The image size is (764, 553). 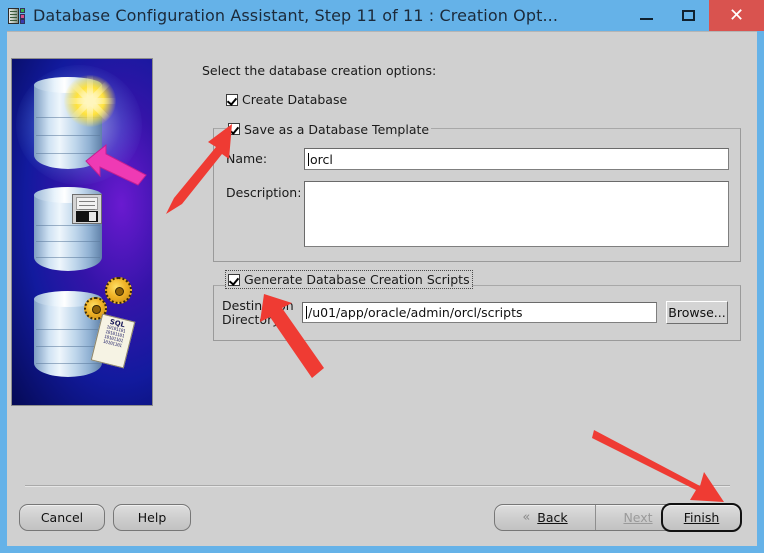 I want to click on destination-directory-input: /u01/app/oracle/admin/orcl/scripts, so click(x=479, y=312).